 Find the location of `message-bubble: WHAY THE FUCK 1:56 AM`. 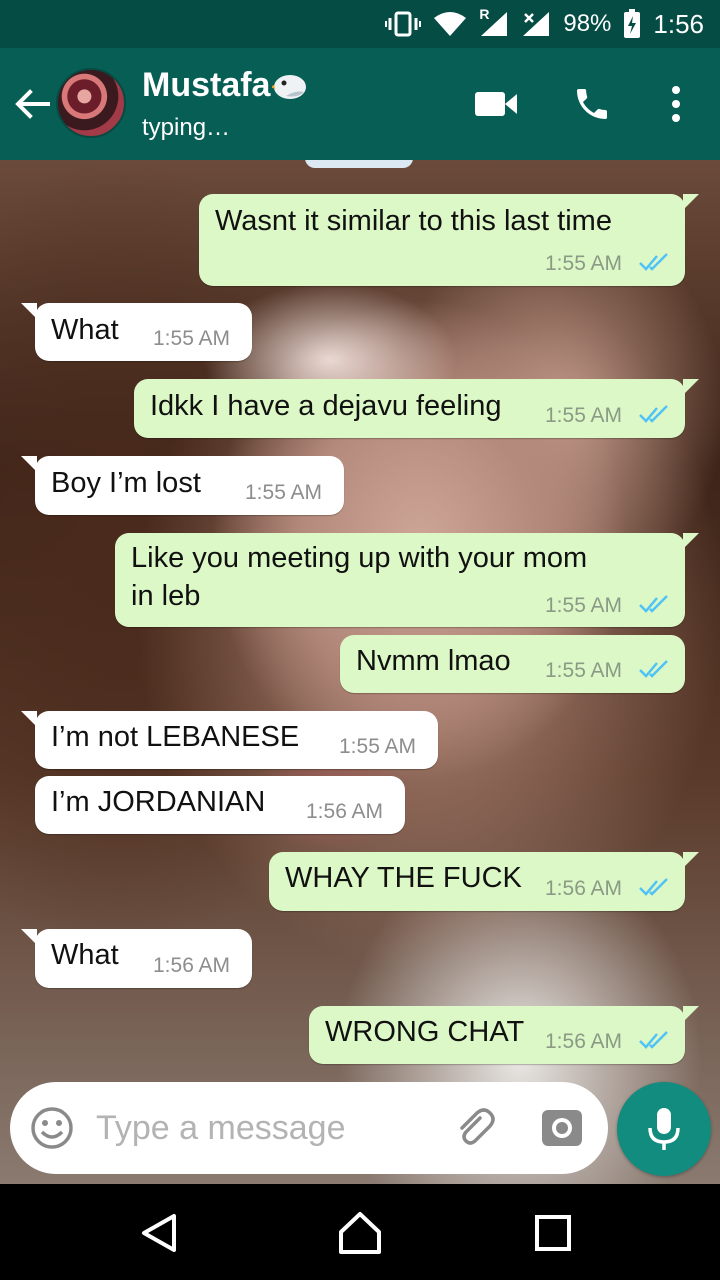

message-bubble: WHAY THE FUCK 1:56 AM is located at coordinates (484, 881).